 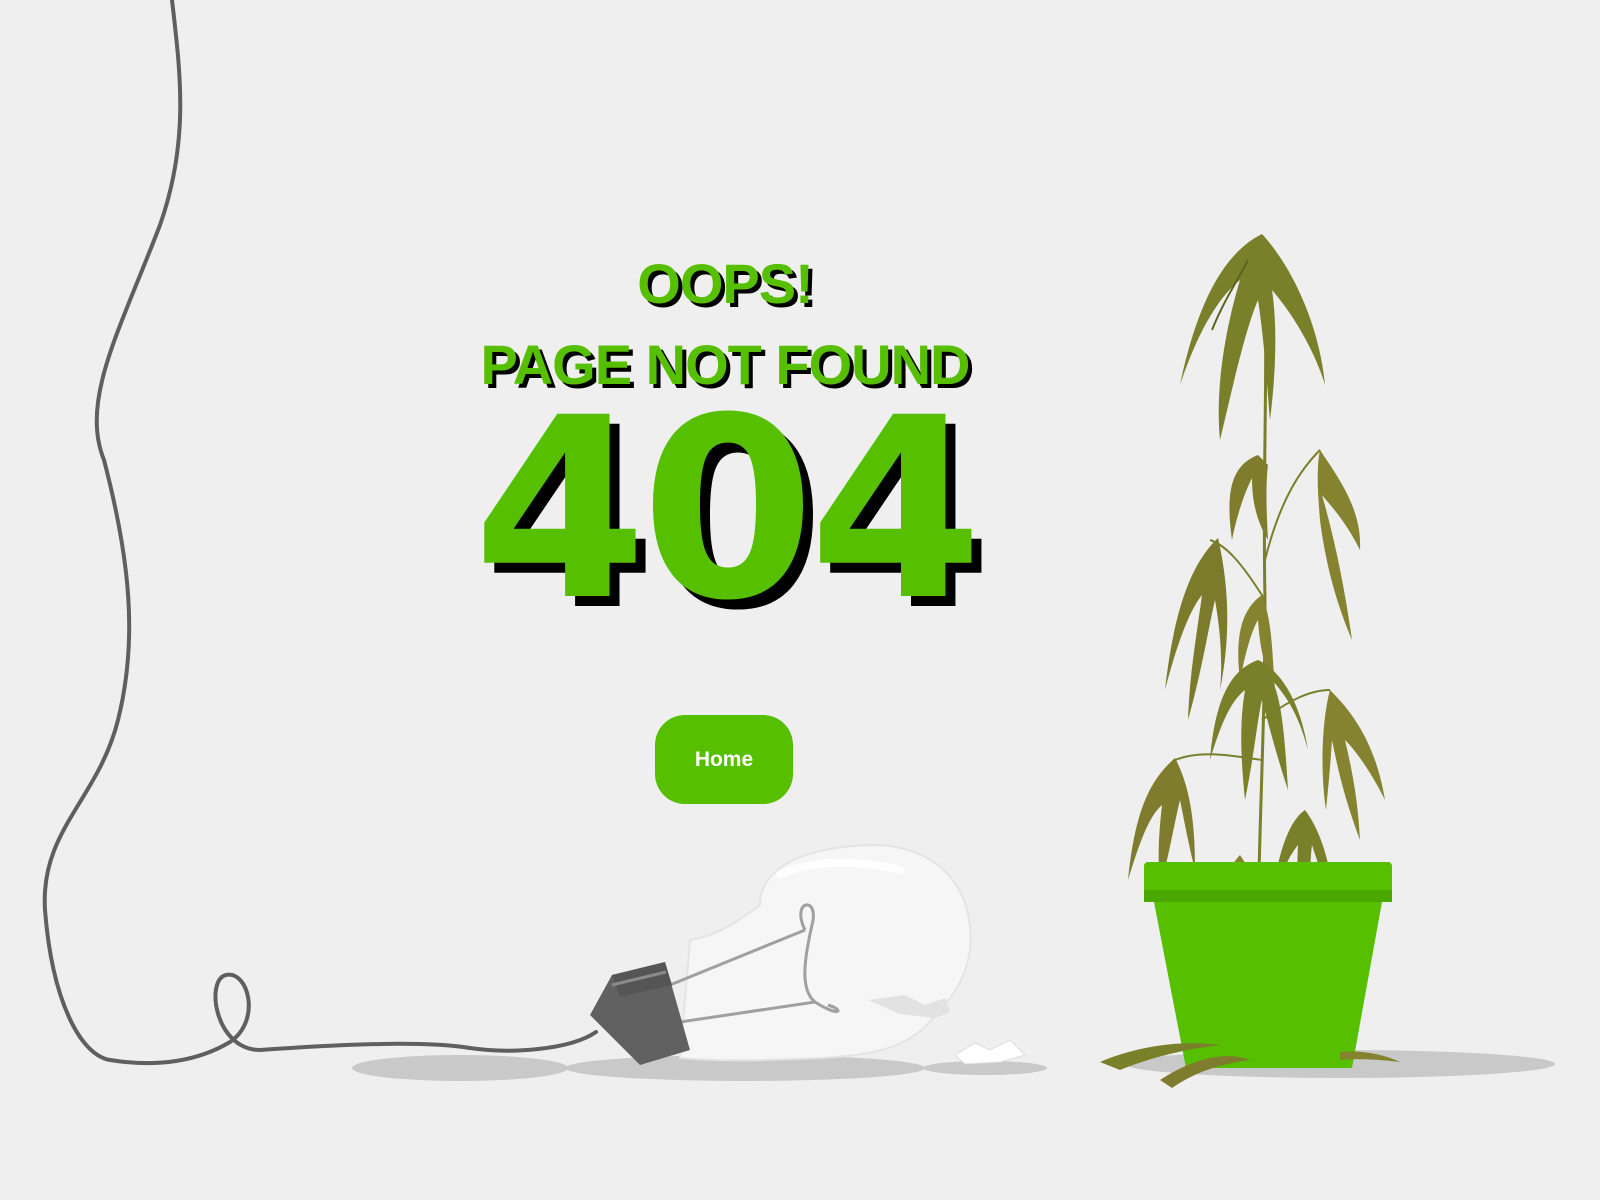 I want to click on error-code: 404, so click(x=728, y=509).